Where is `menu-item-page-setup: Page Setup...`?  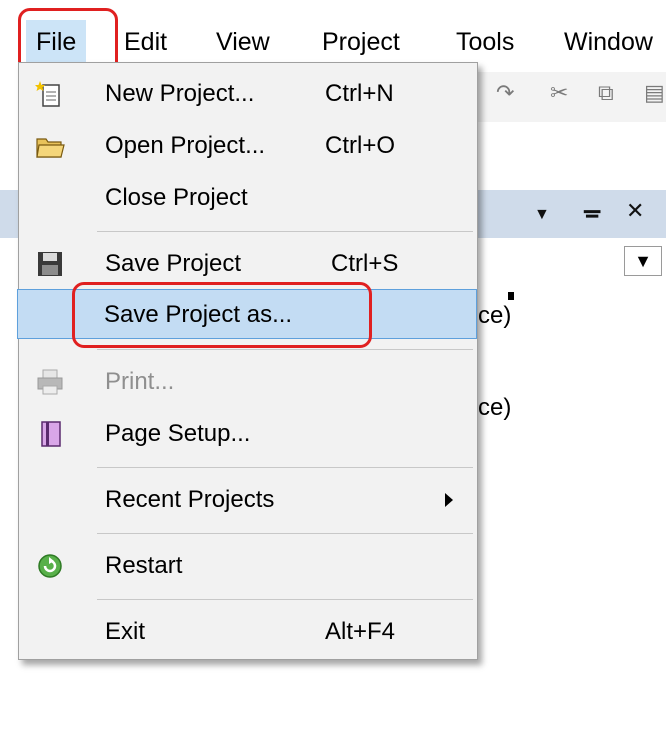
menu-item-page-setup: Page Setup... is located at coordinates (248, 434).